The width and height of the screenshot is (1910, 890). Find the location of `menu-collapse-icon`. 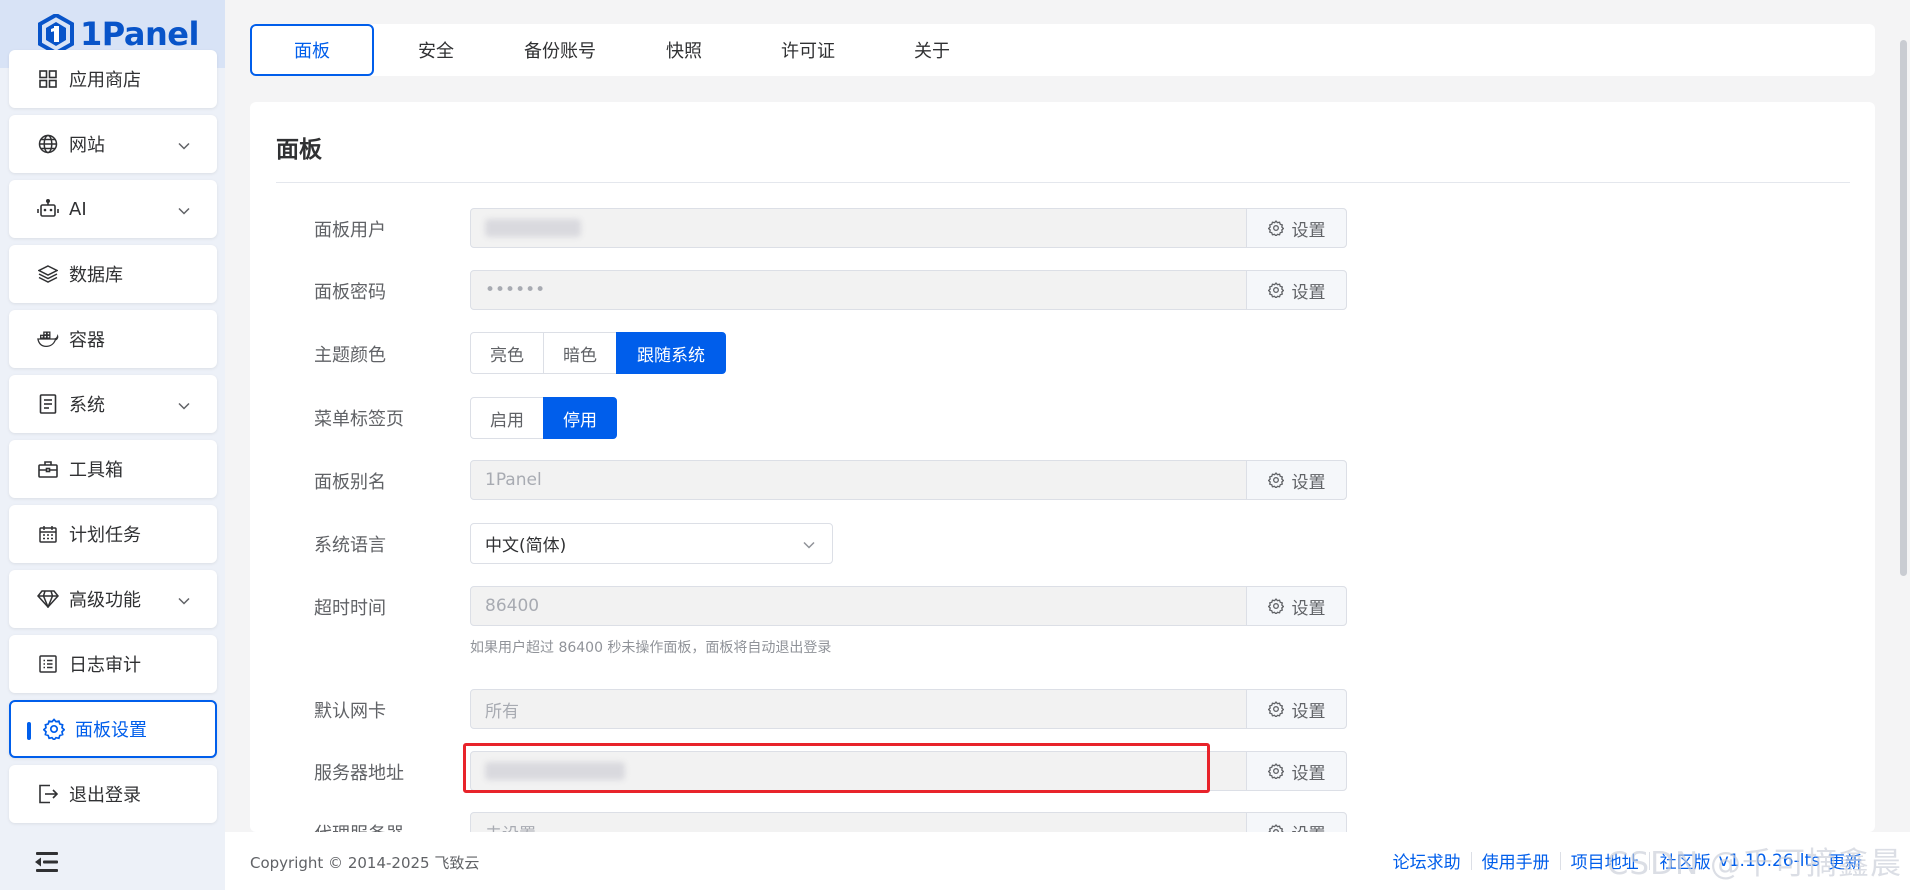

menu-collapse-icon is located at coordinates (47, 862).